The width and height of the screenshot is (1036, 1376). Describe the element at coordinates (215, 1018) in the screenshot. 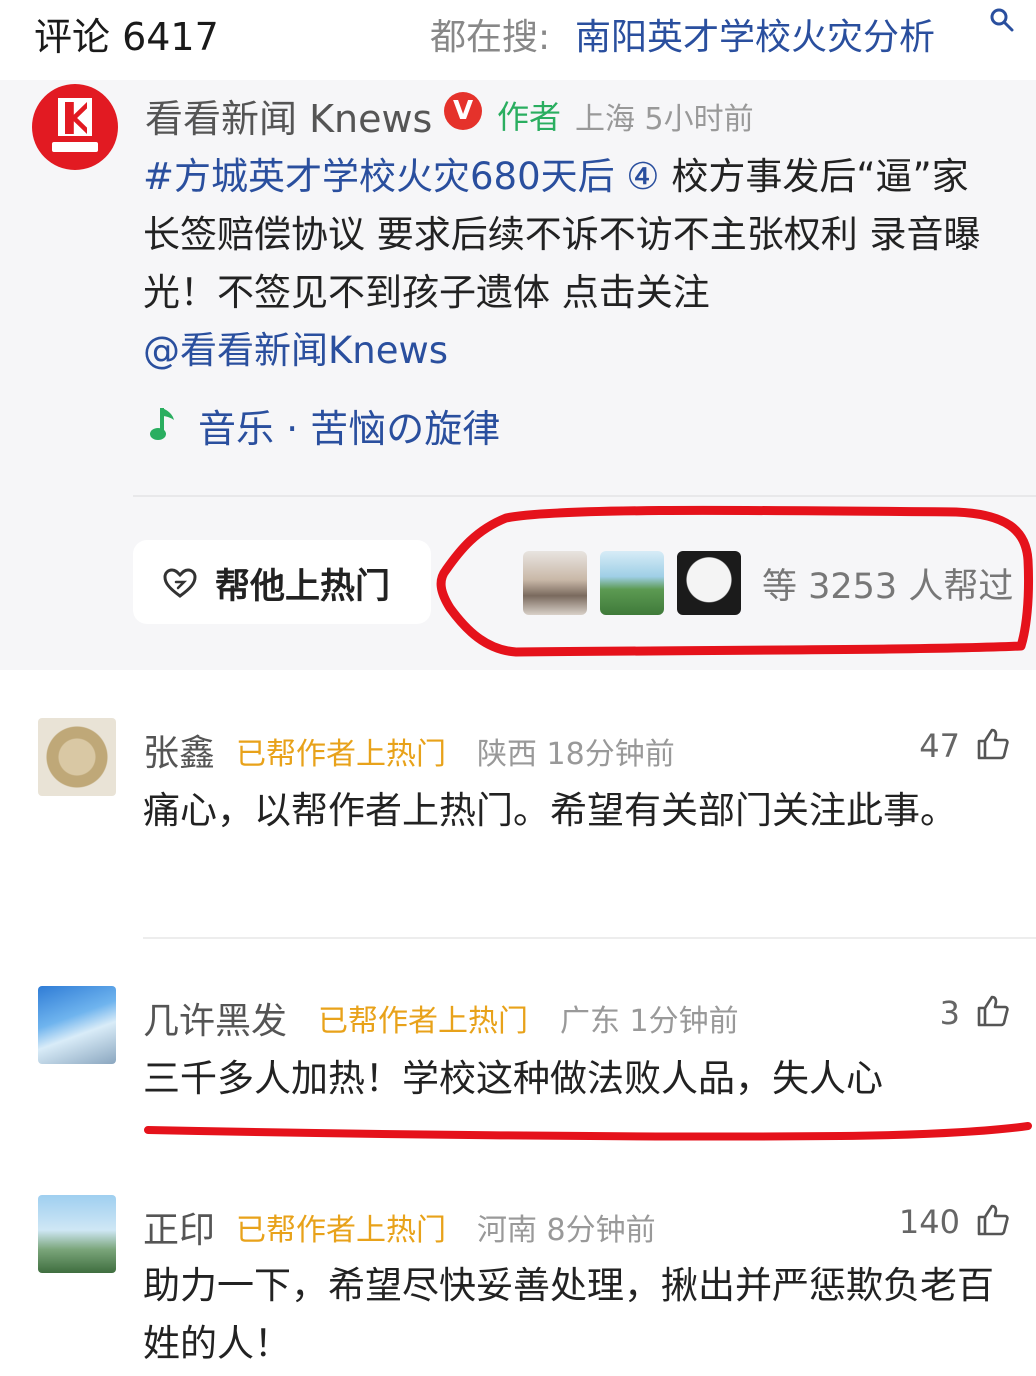

I see `commenter-name: 几许黑发` at that location.